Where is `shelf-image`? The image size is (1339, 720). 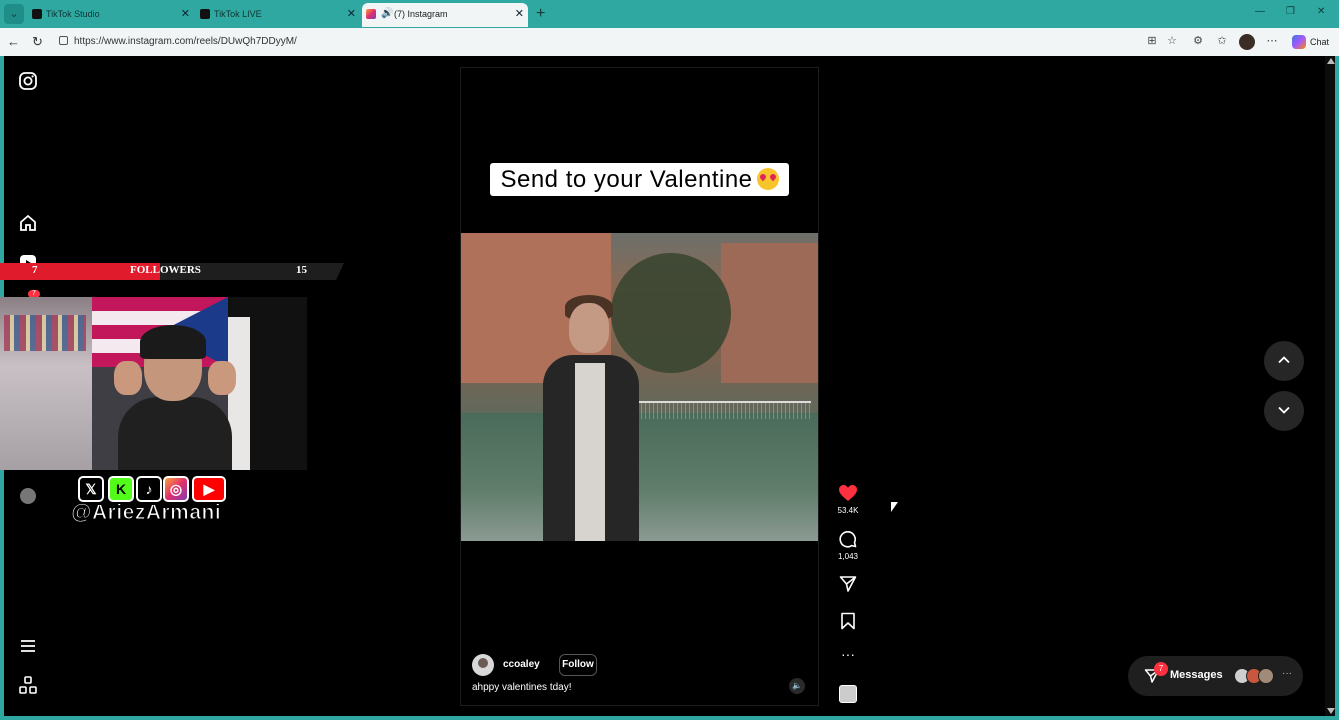 shelf-image is located at coordinates (45, 333).